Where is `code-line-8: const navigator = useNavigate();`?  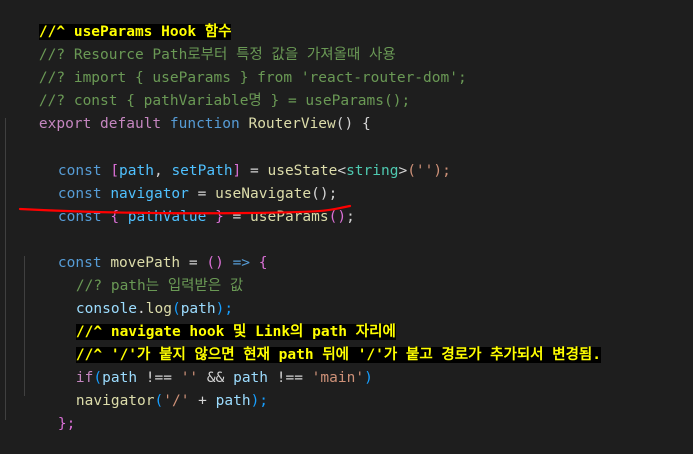
code-line-8: const navigator = useNavigate(); is located at coordinates (180, 183).